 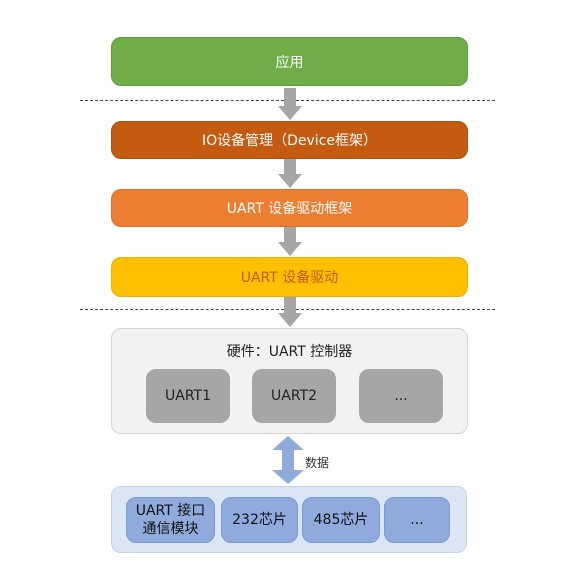 I want to click on uart-device-driver-layer: UART 设备驱动, so click(x=289, y=277).